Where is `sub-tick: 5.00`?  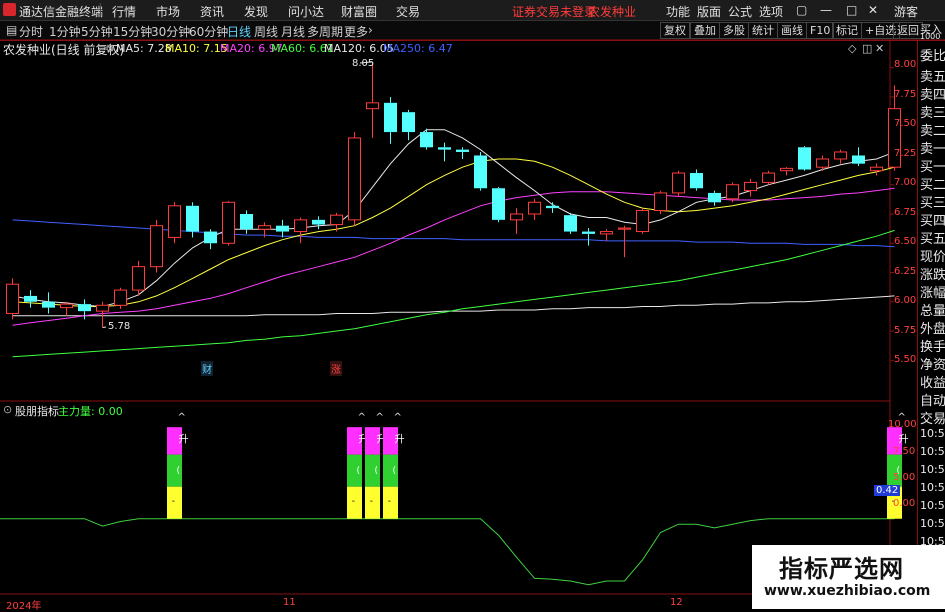
sub-tick: 5.00 is located at coordinates (904, 477).